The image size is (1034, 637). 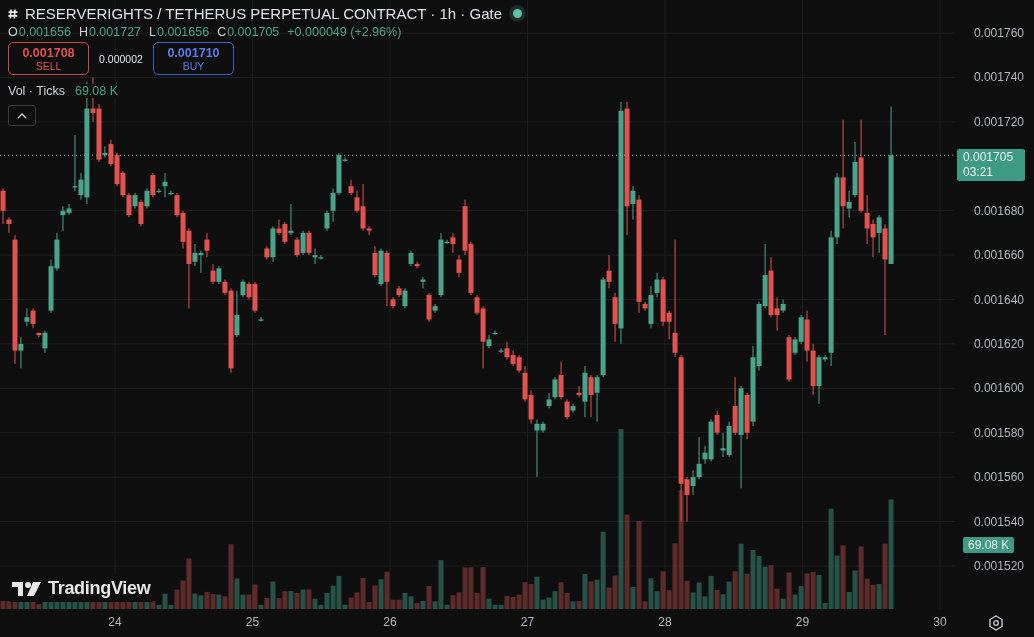 What do you see at coordinates (998, 210) in the screenshot?
I see `price-tick: 0.001680` at bounding box center [998, 210].